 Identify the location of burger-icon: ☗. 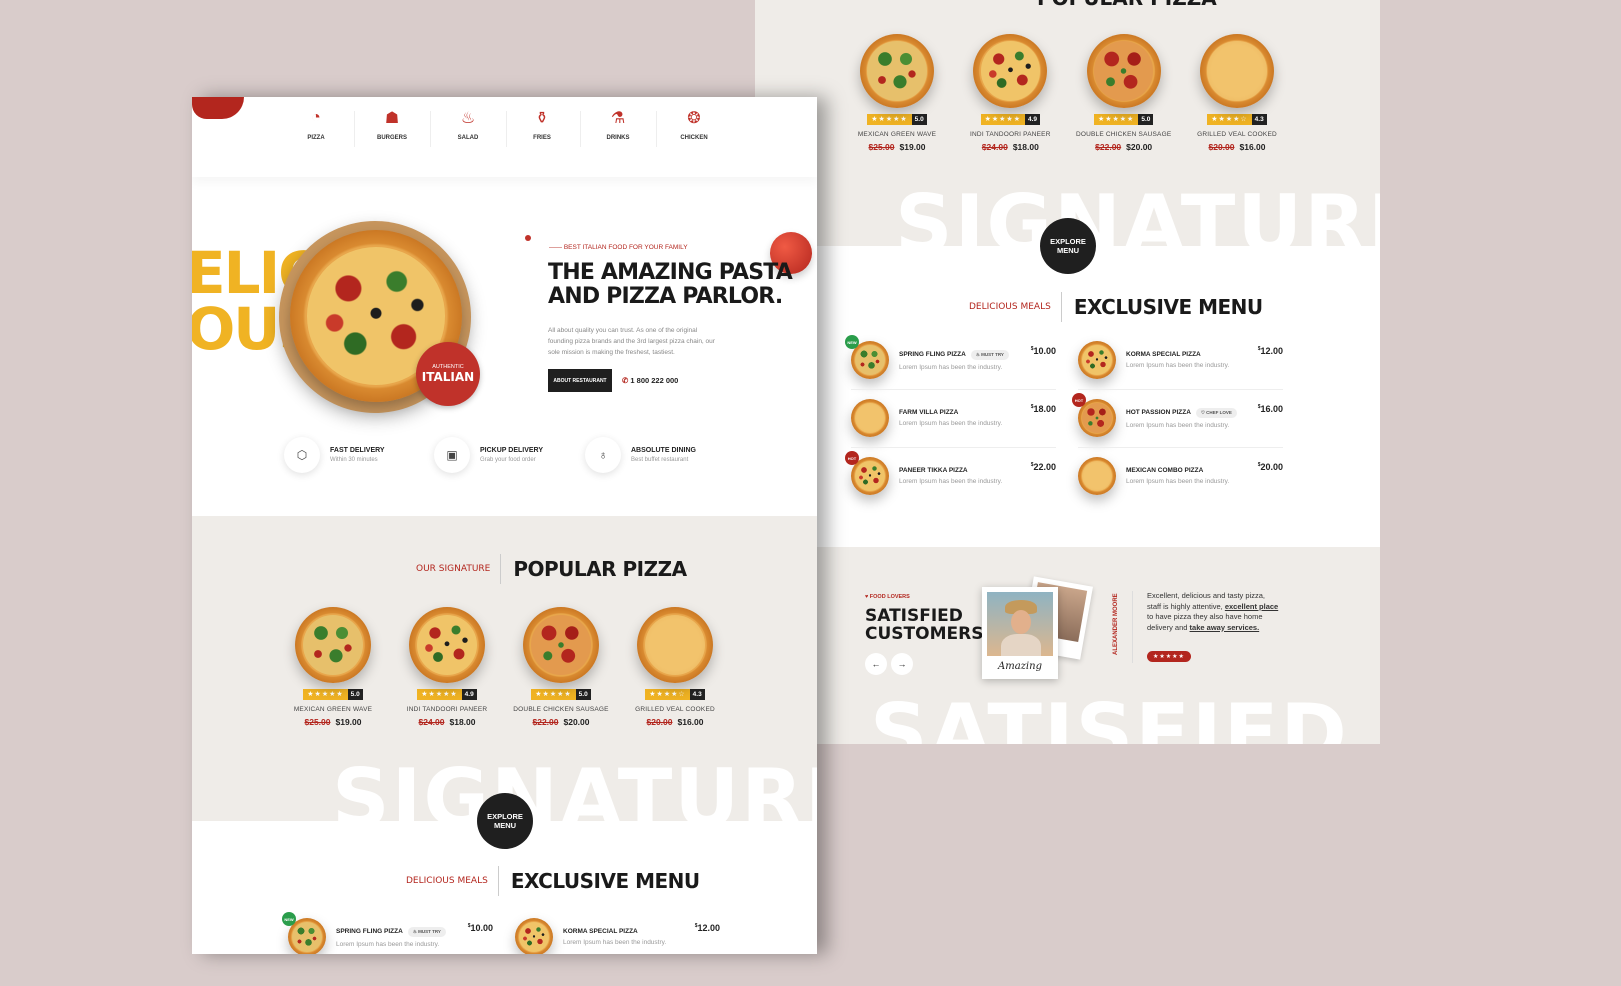
(392, 118).